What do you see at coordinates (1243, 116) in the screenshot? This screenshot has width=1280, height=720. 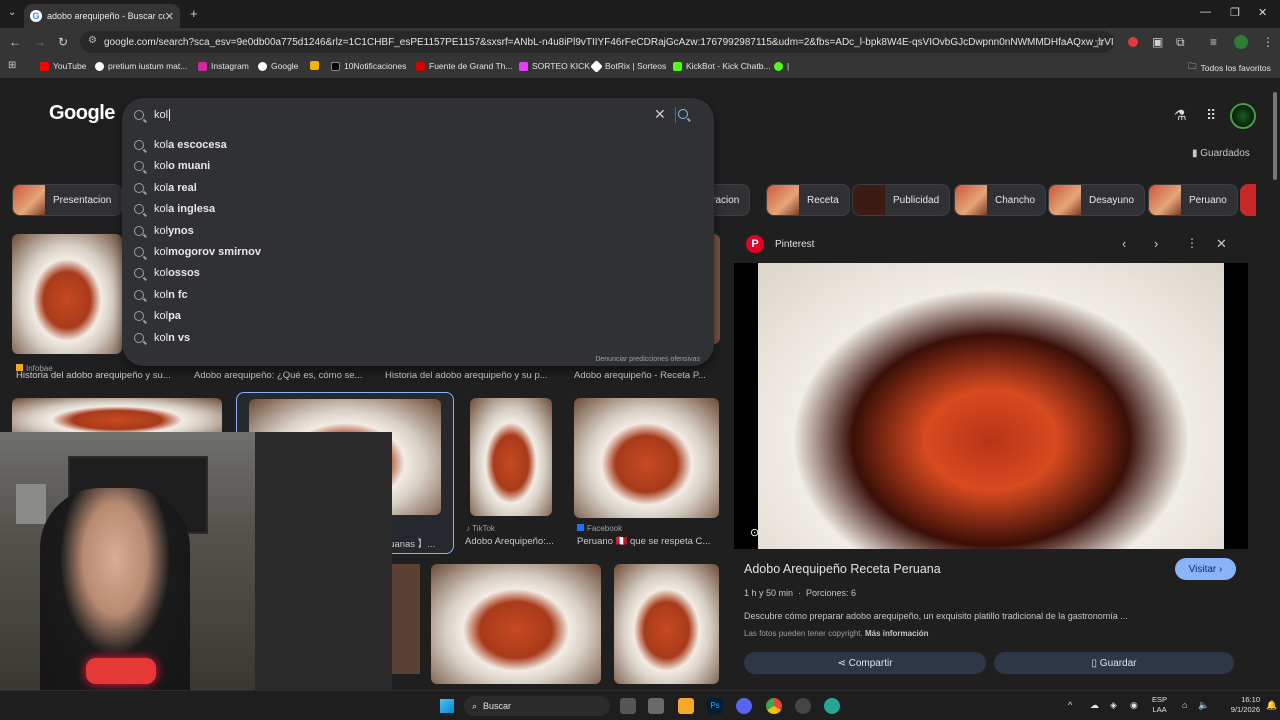 I see `account-avatar` at bounding box center [1243, 116].